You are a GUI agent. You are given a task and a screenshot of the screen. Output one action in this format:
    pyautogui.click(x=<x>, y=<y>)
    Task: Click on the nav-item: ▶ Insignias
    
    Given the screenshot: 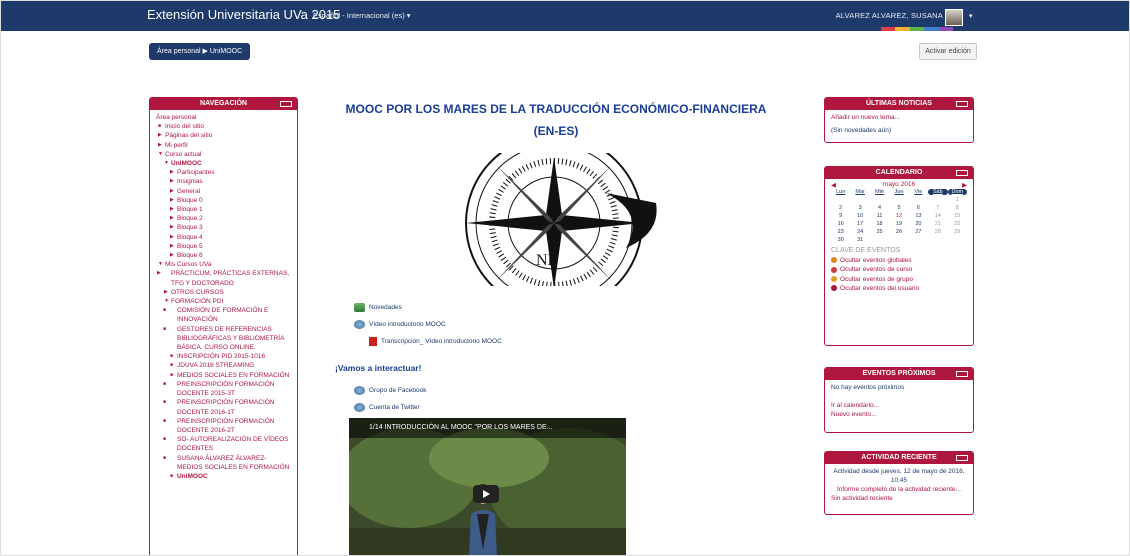 What is the action you would take?
    pyautogui.click(x=223, y=181)
    